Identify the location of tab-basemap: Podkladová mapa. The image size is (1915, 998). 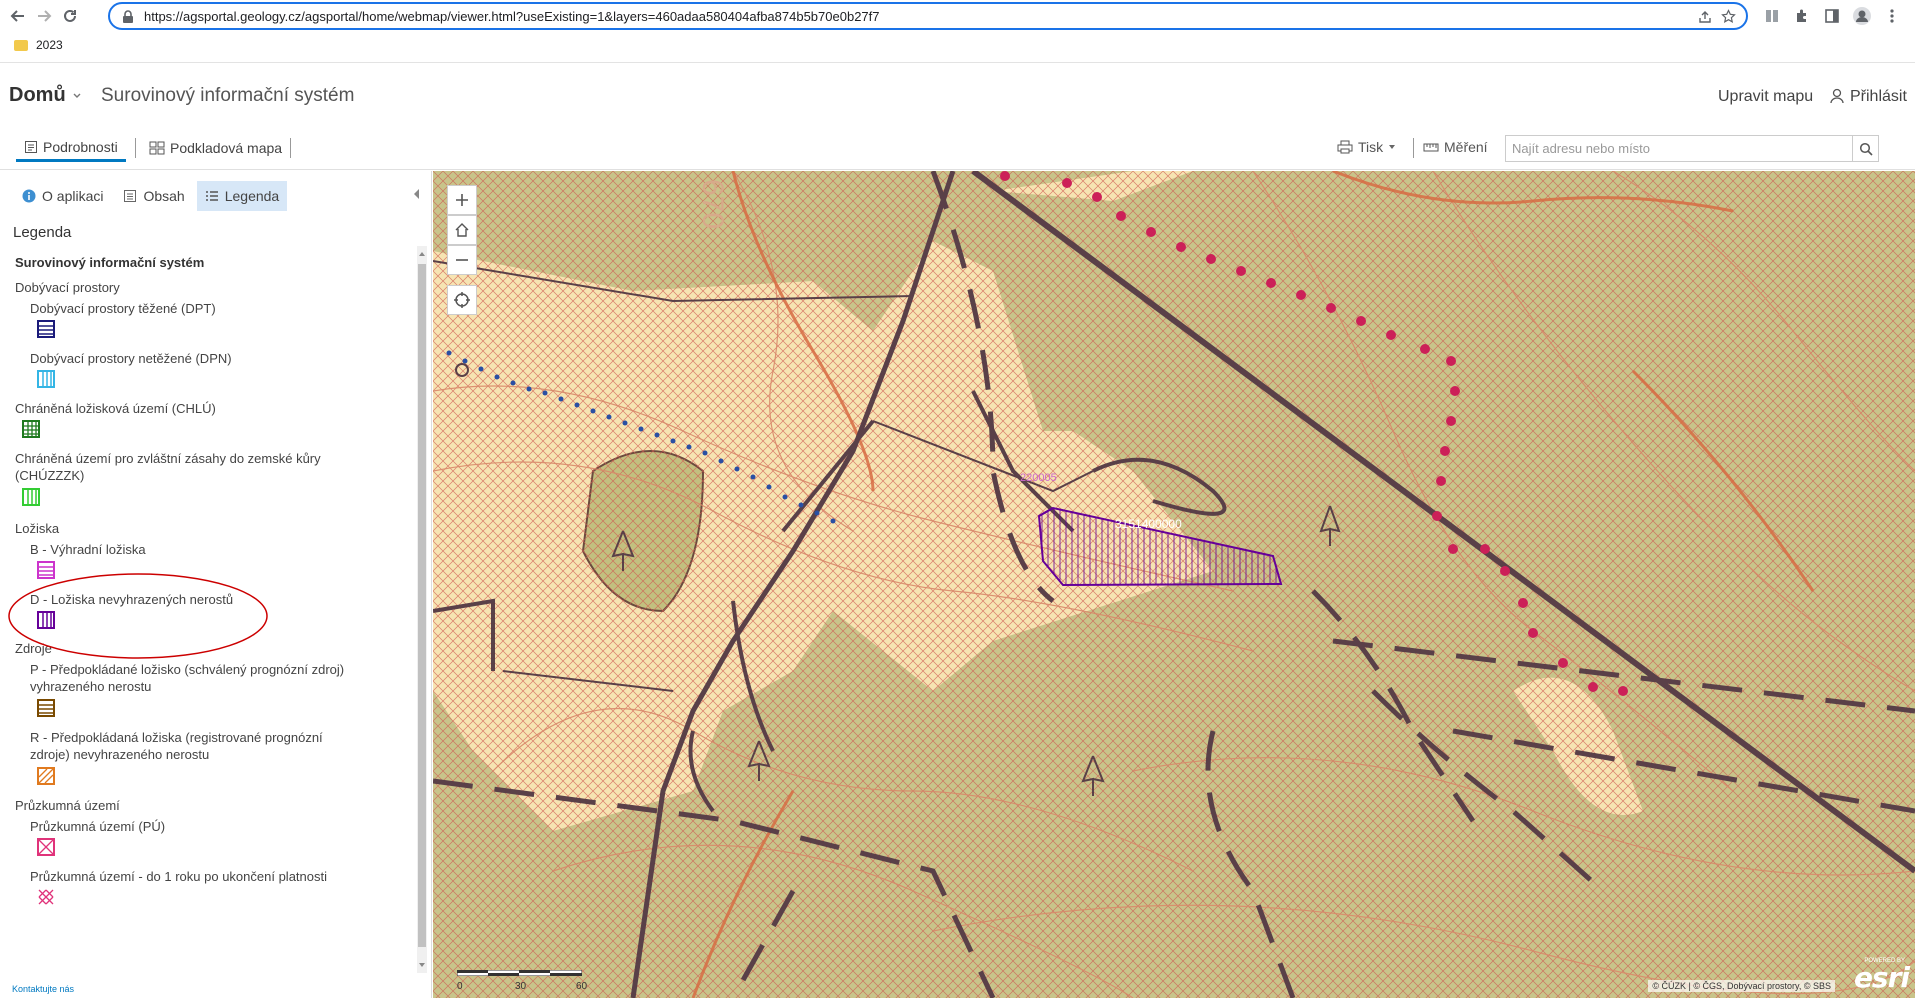
(215, 148).